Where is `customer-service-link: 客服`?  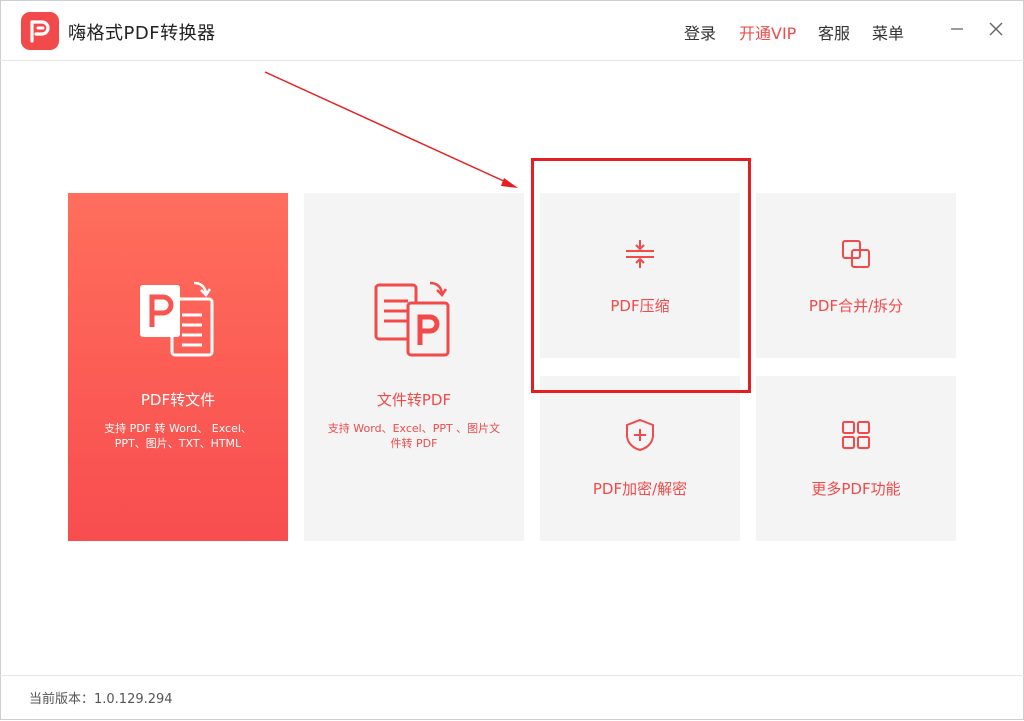
customer-service-link: 客服 is located at coordinates (834, 32).